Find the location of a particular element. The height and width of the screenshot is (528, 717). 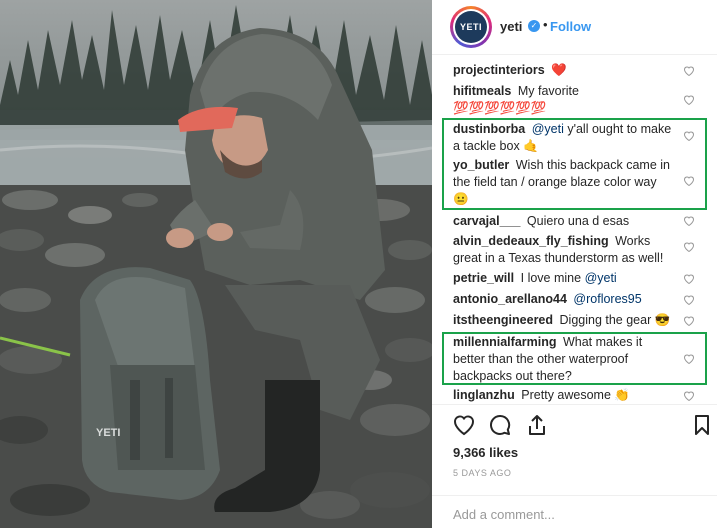

heart-icon is located at coordinates (464, 425).